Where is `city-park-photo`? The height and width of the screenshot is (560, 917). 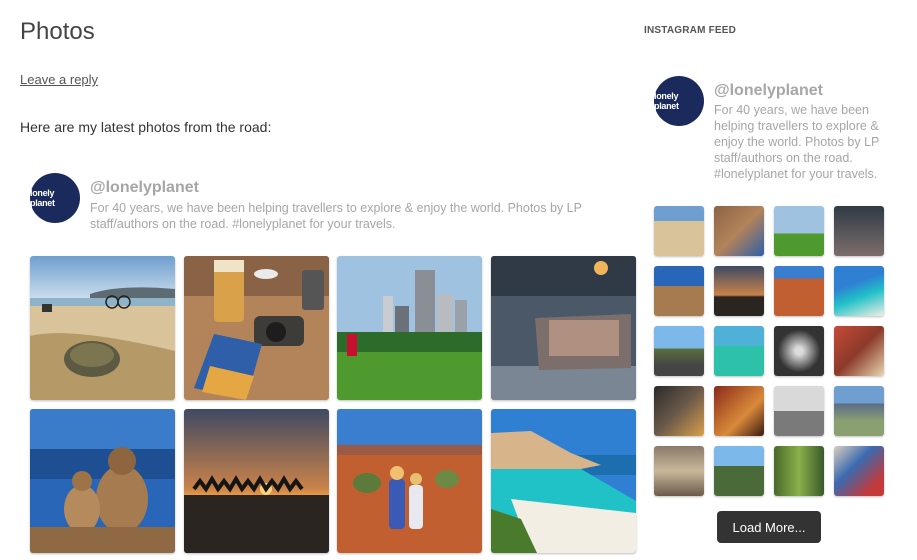 city-park-photo is located at coordinates (409, 328).